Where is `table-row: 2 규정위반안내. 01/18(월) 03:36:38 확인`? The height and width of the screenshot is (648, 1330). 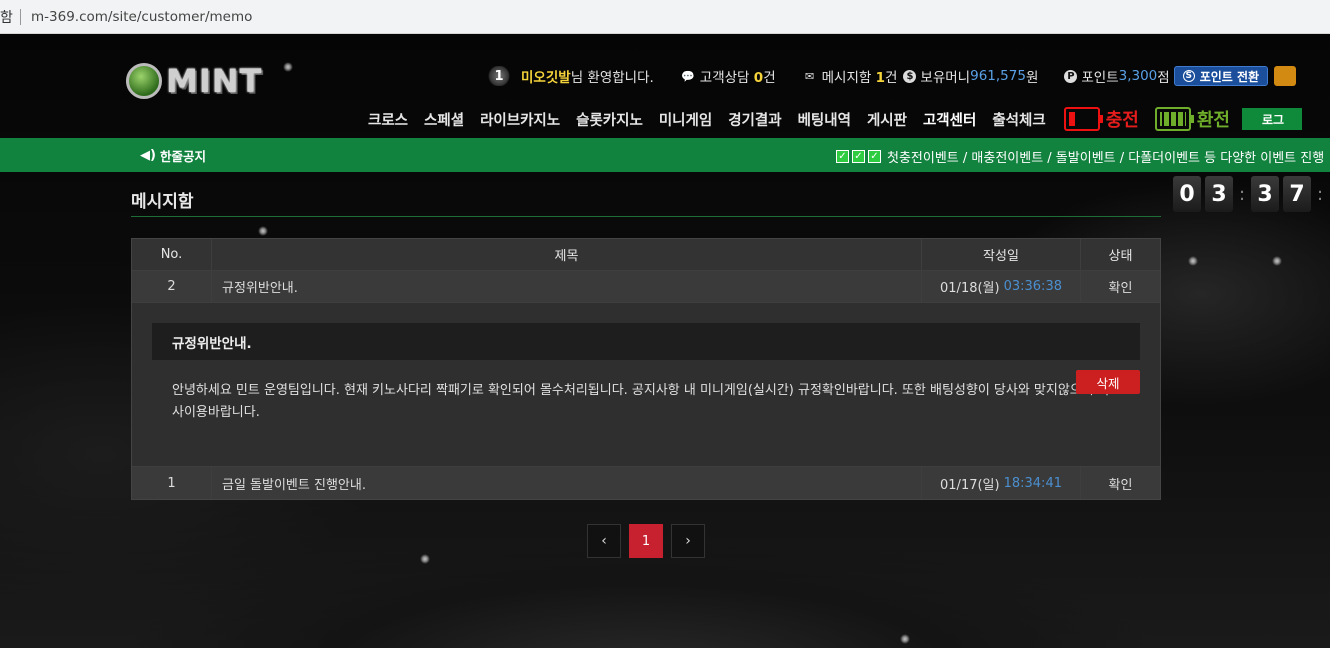
table-row: 2 규정위반안내. 01/18(월) 03:36:38 확인 is located at coordinates (646, 287).